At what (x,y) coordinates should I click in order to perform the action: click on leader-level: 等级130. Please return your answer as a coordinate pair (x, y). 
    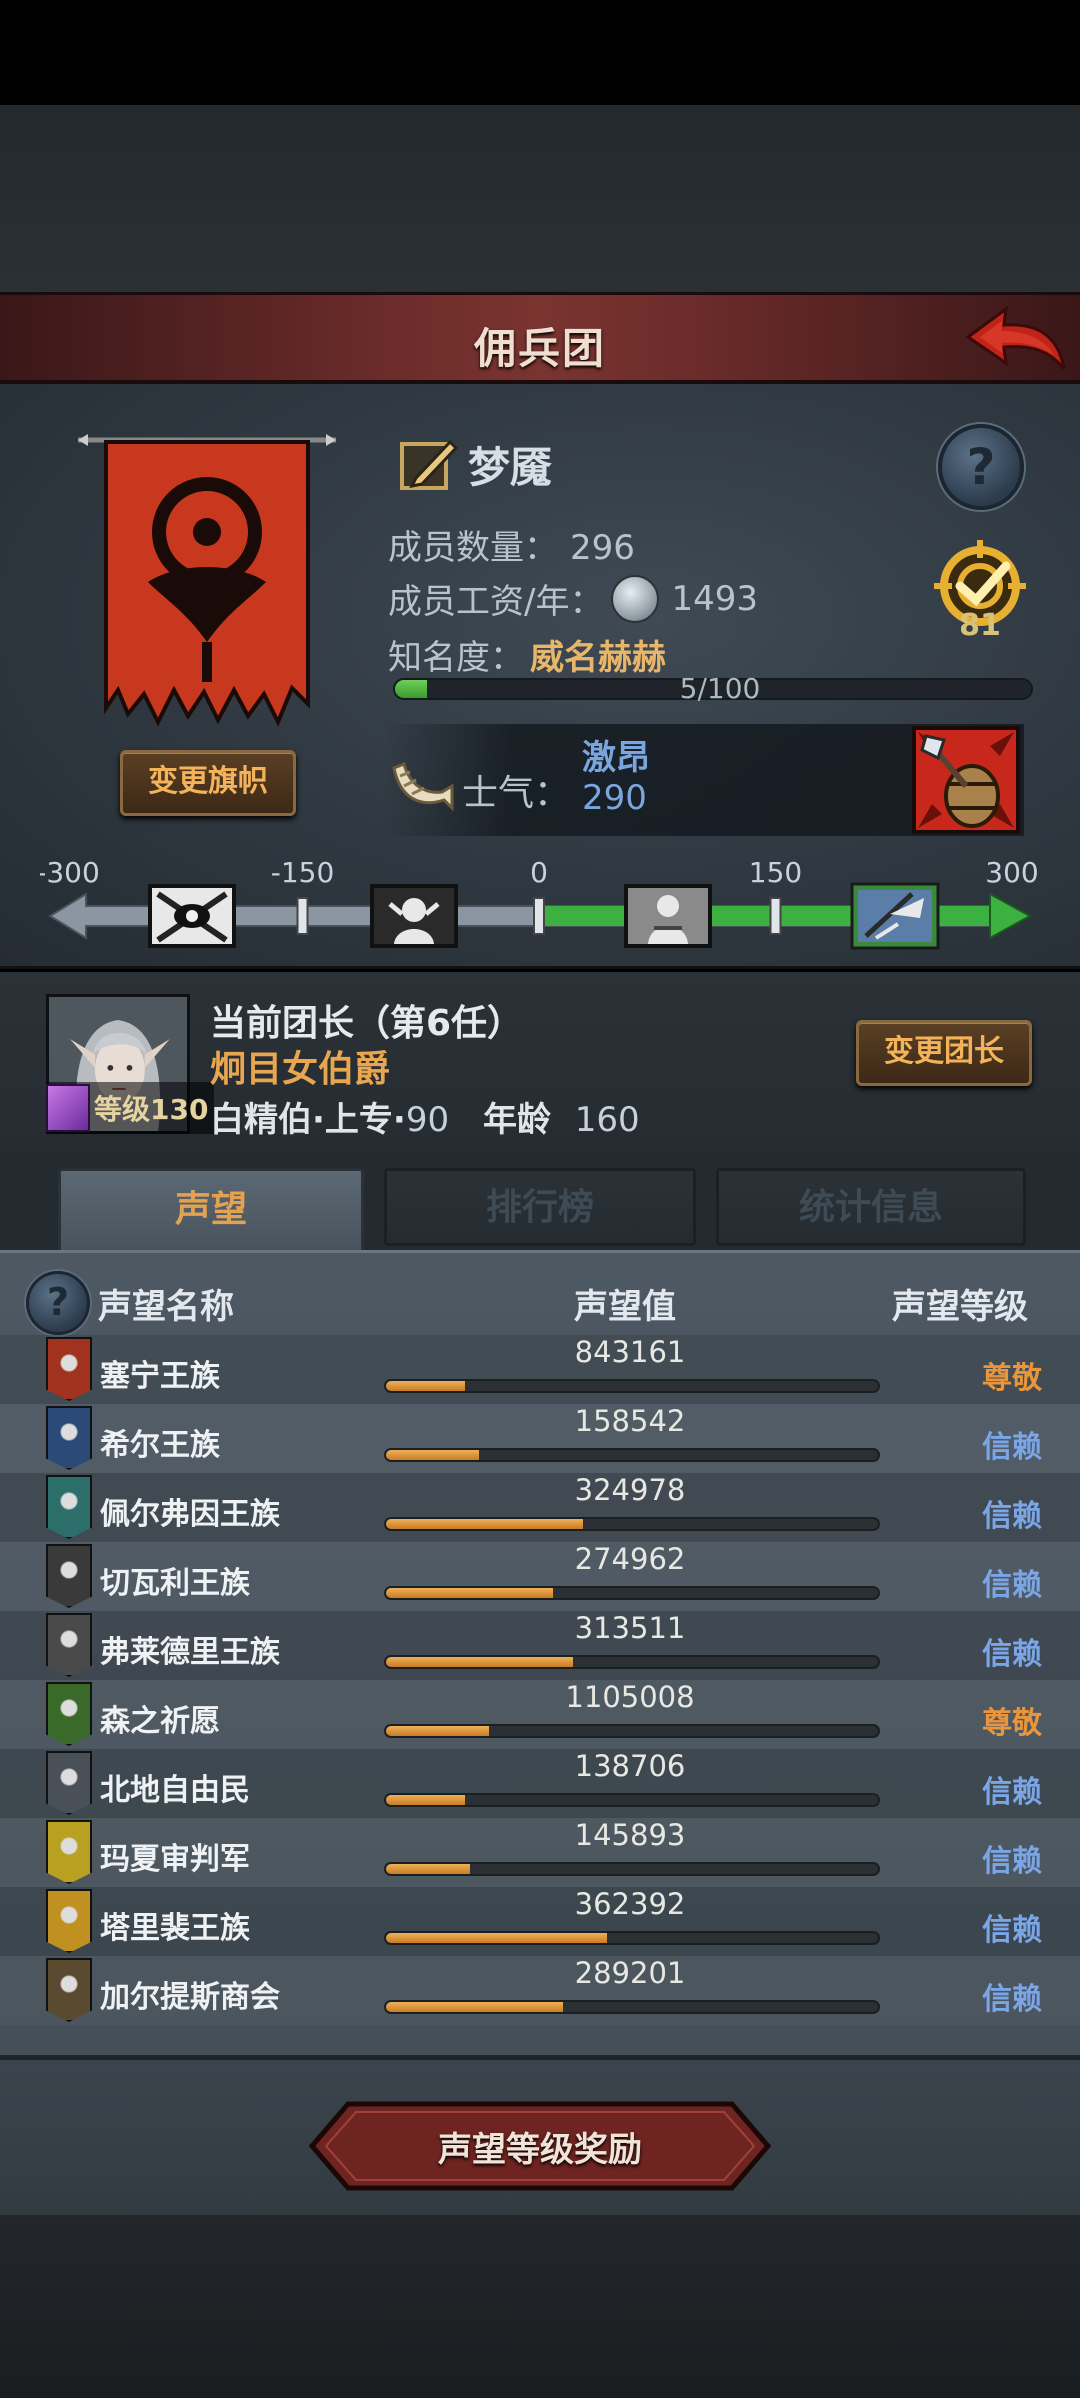
    Looking at the image, I should click on (151, 1109).